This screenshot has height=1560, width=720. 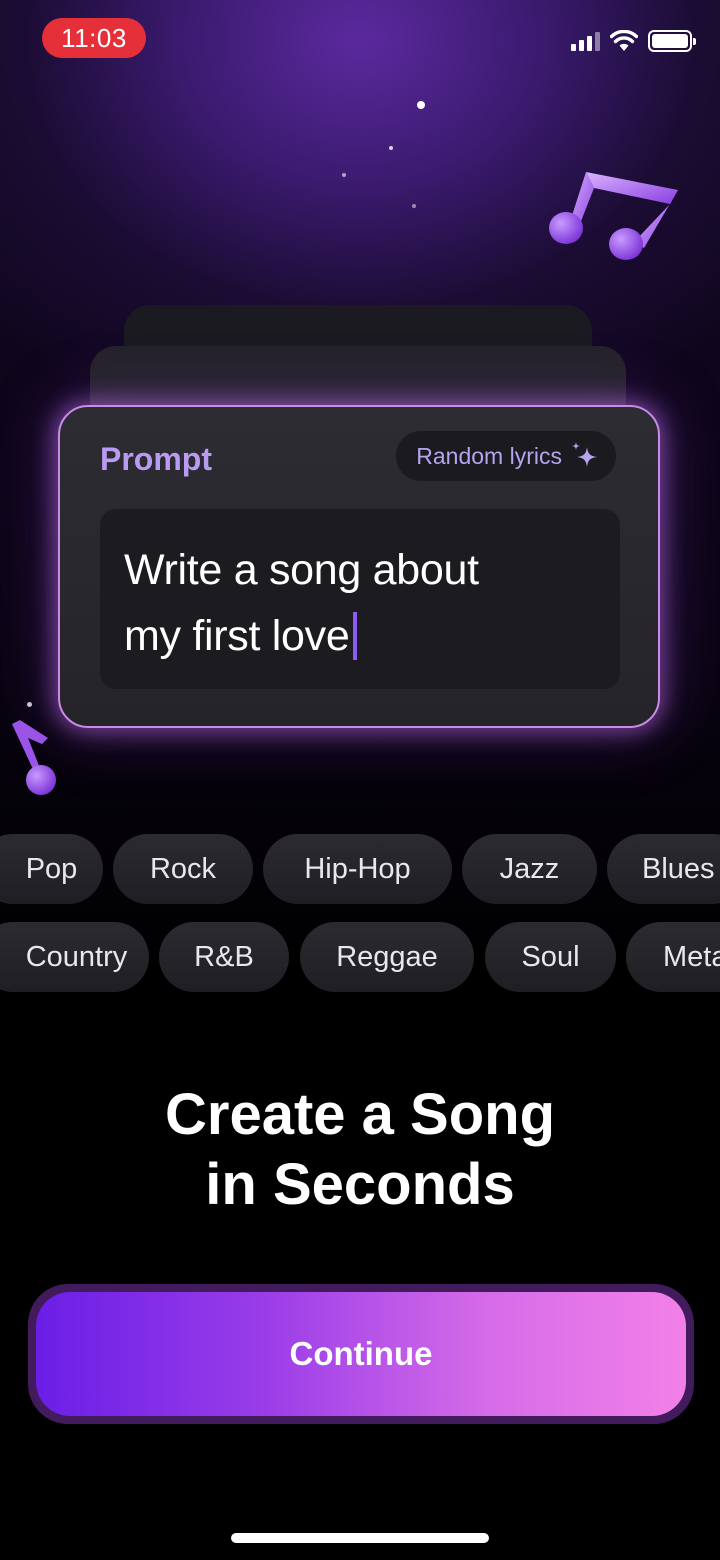 I want to click on genre-chip: Reggae, so click(x=387, y=957).